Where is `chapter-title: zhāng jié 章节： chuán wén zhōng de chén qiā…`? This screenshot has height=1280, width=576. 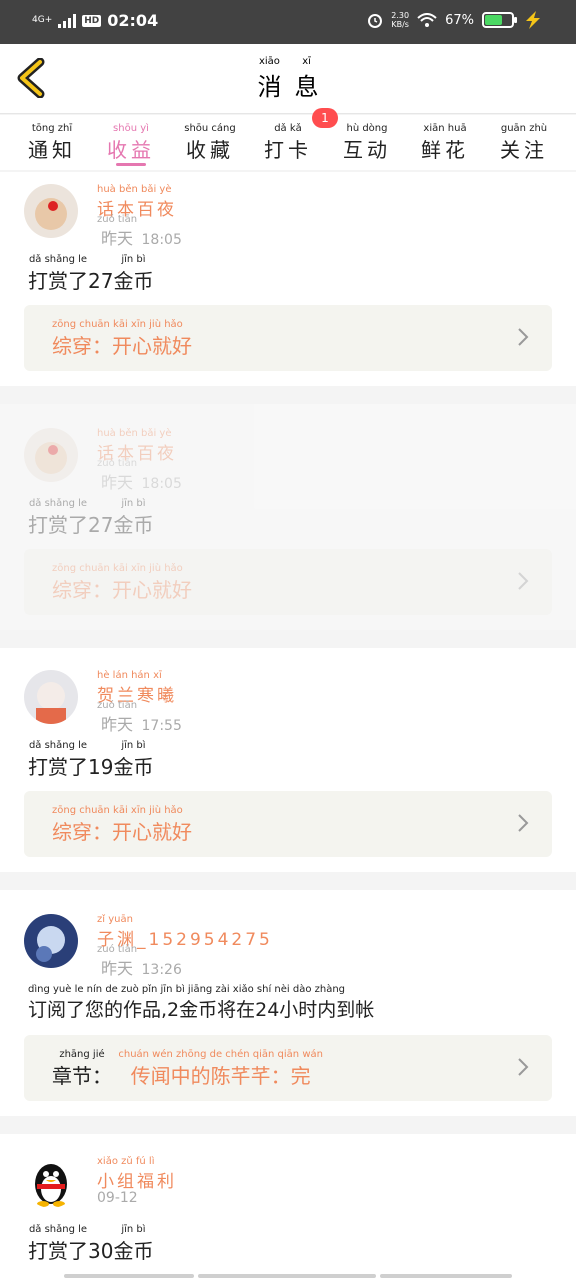 chapter-title: zhāng jié 章节： chuán wén zhōng de chén qiā… is located at coordinates (187, 1068).